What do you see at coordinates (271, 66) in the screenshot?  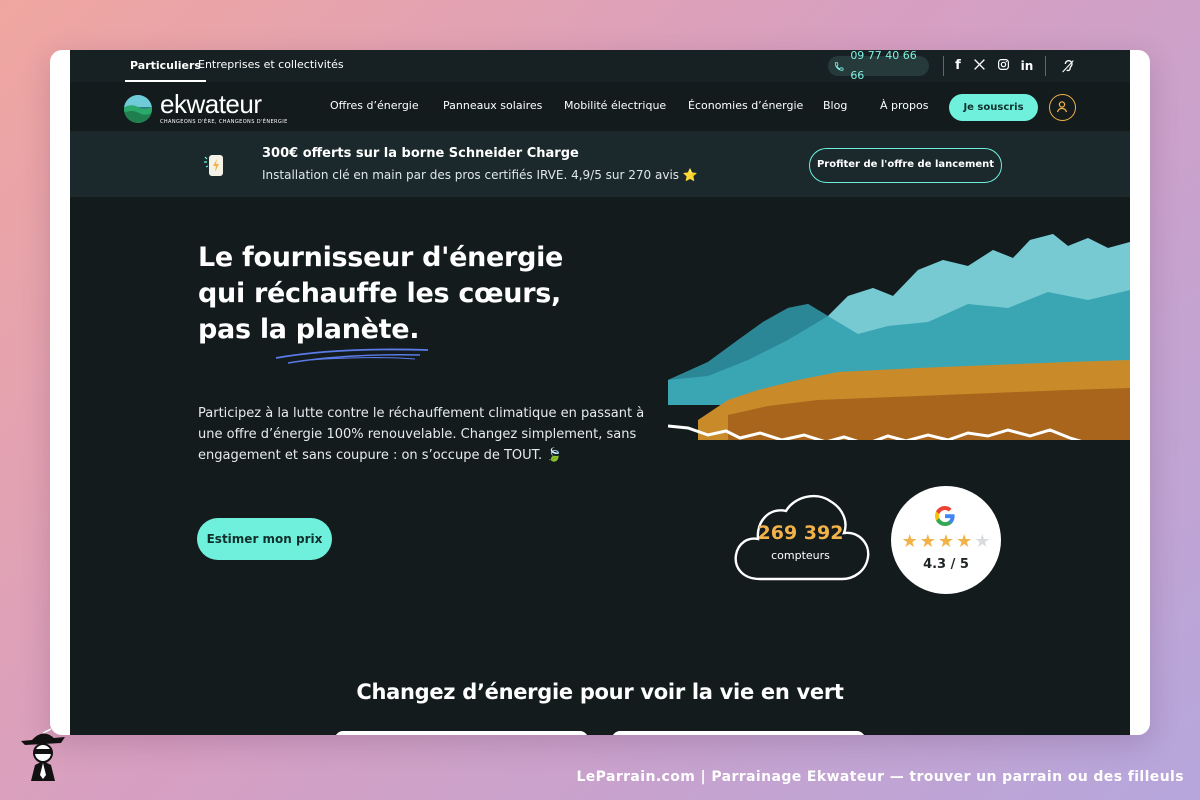 I see `tab-entreprises: Entreprises et collectivités` at bounding box center [271, 66].